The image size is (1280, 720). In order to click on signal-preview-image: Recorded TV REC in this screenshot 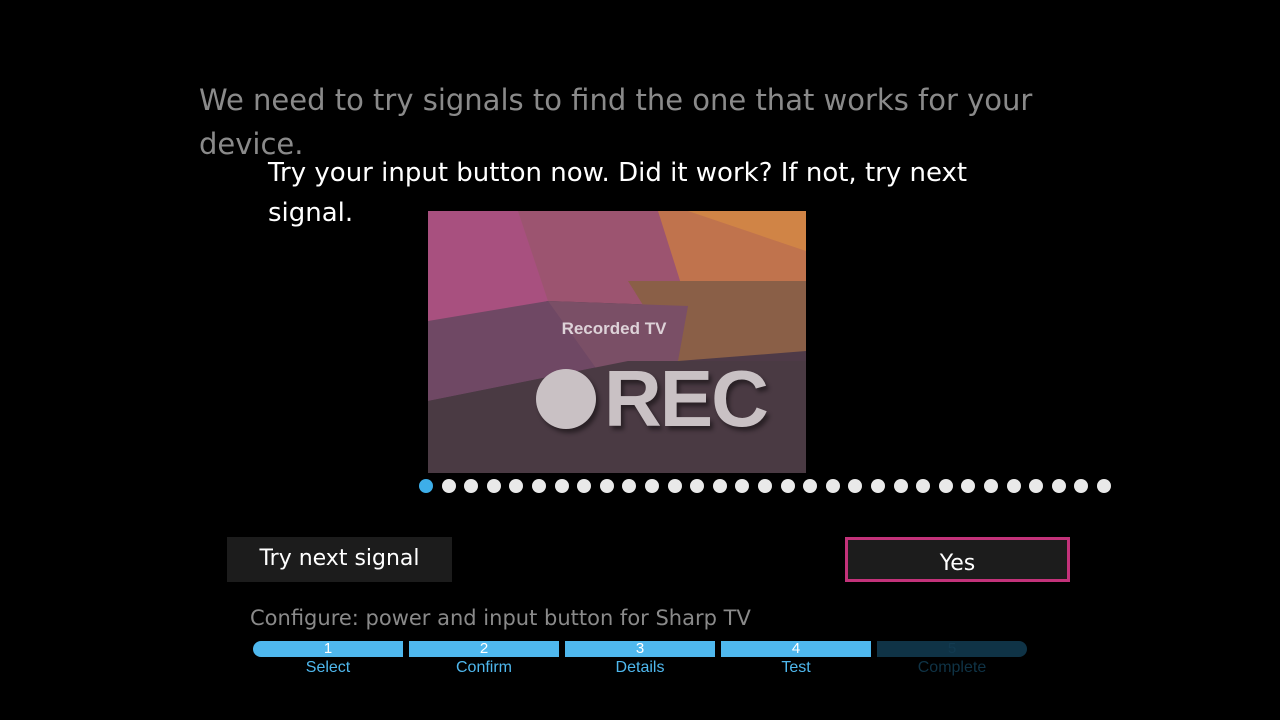, I will do `click(617, 342)`.